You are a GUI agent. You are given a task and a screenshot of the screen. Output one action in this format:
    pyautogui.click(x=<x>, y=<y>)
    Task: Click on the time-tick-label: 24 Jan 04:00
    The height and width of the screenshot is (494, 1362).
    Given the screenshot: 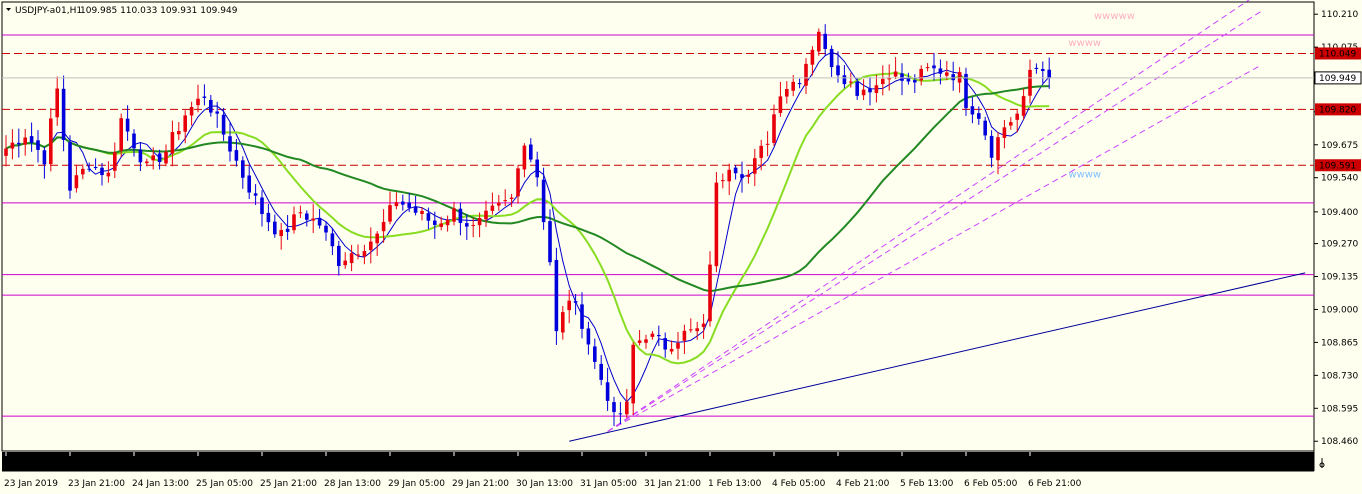 What is the action you would take?
    pyautogui.click(x=96, y=463)
    